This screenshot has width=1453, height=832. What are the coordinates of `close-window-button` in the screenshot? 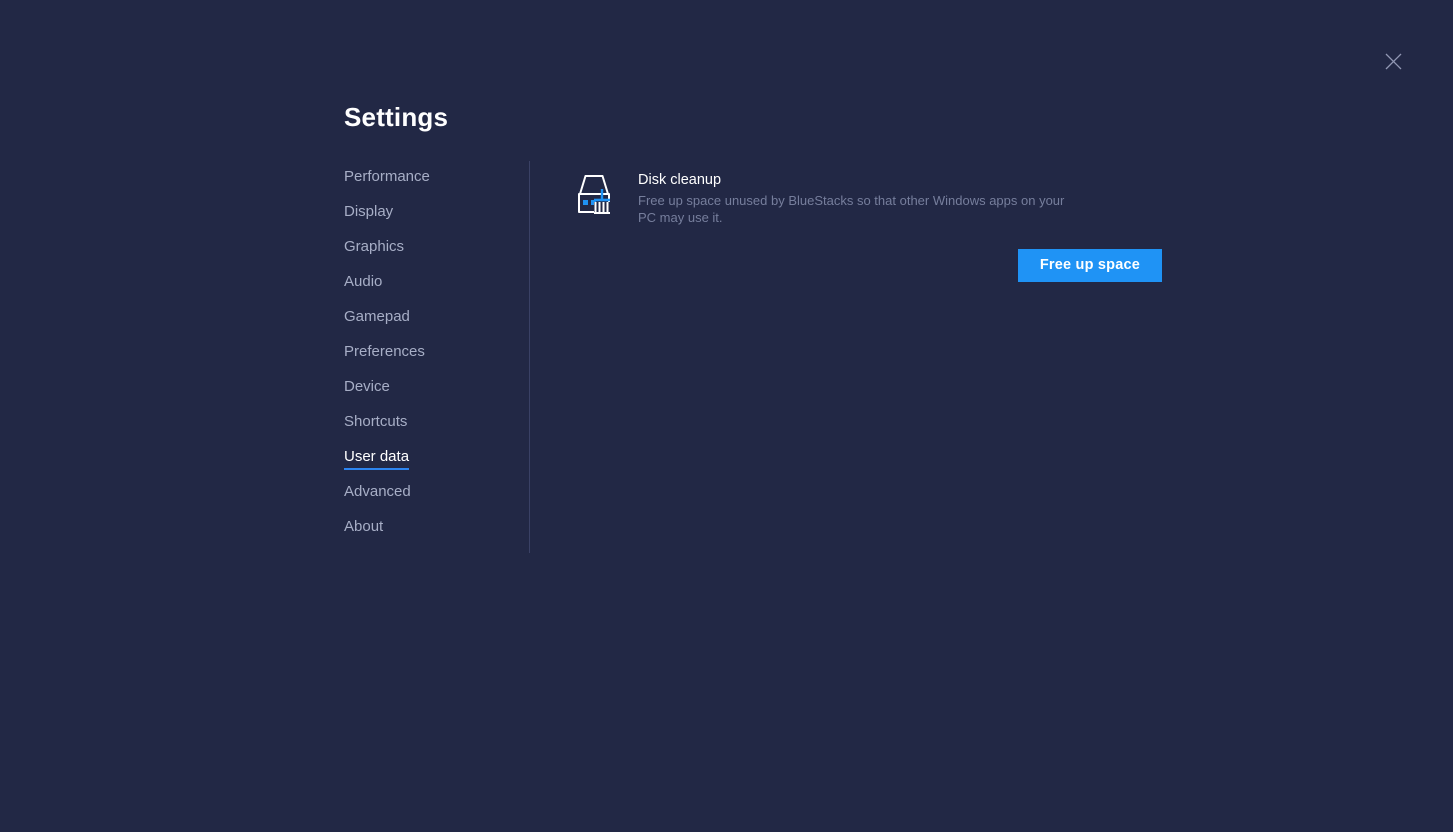 It's located at (1393, 61).